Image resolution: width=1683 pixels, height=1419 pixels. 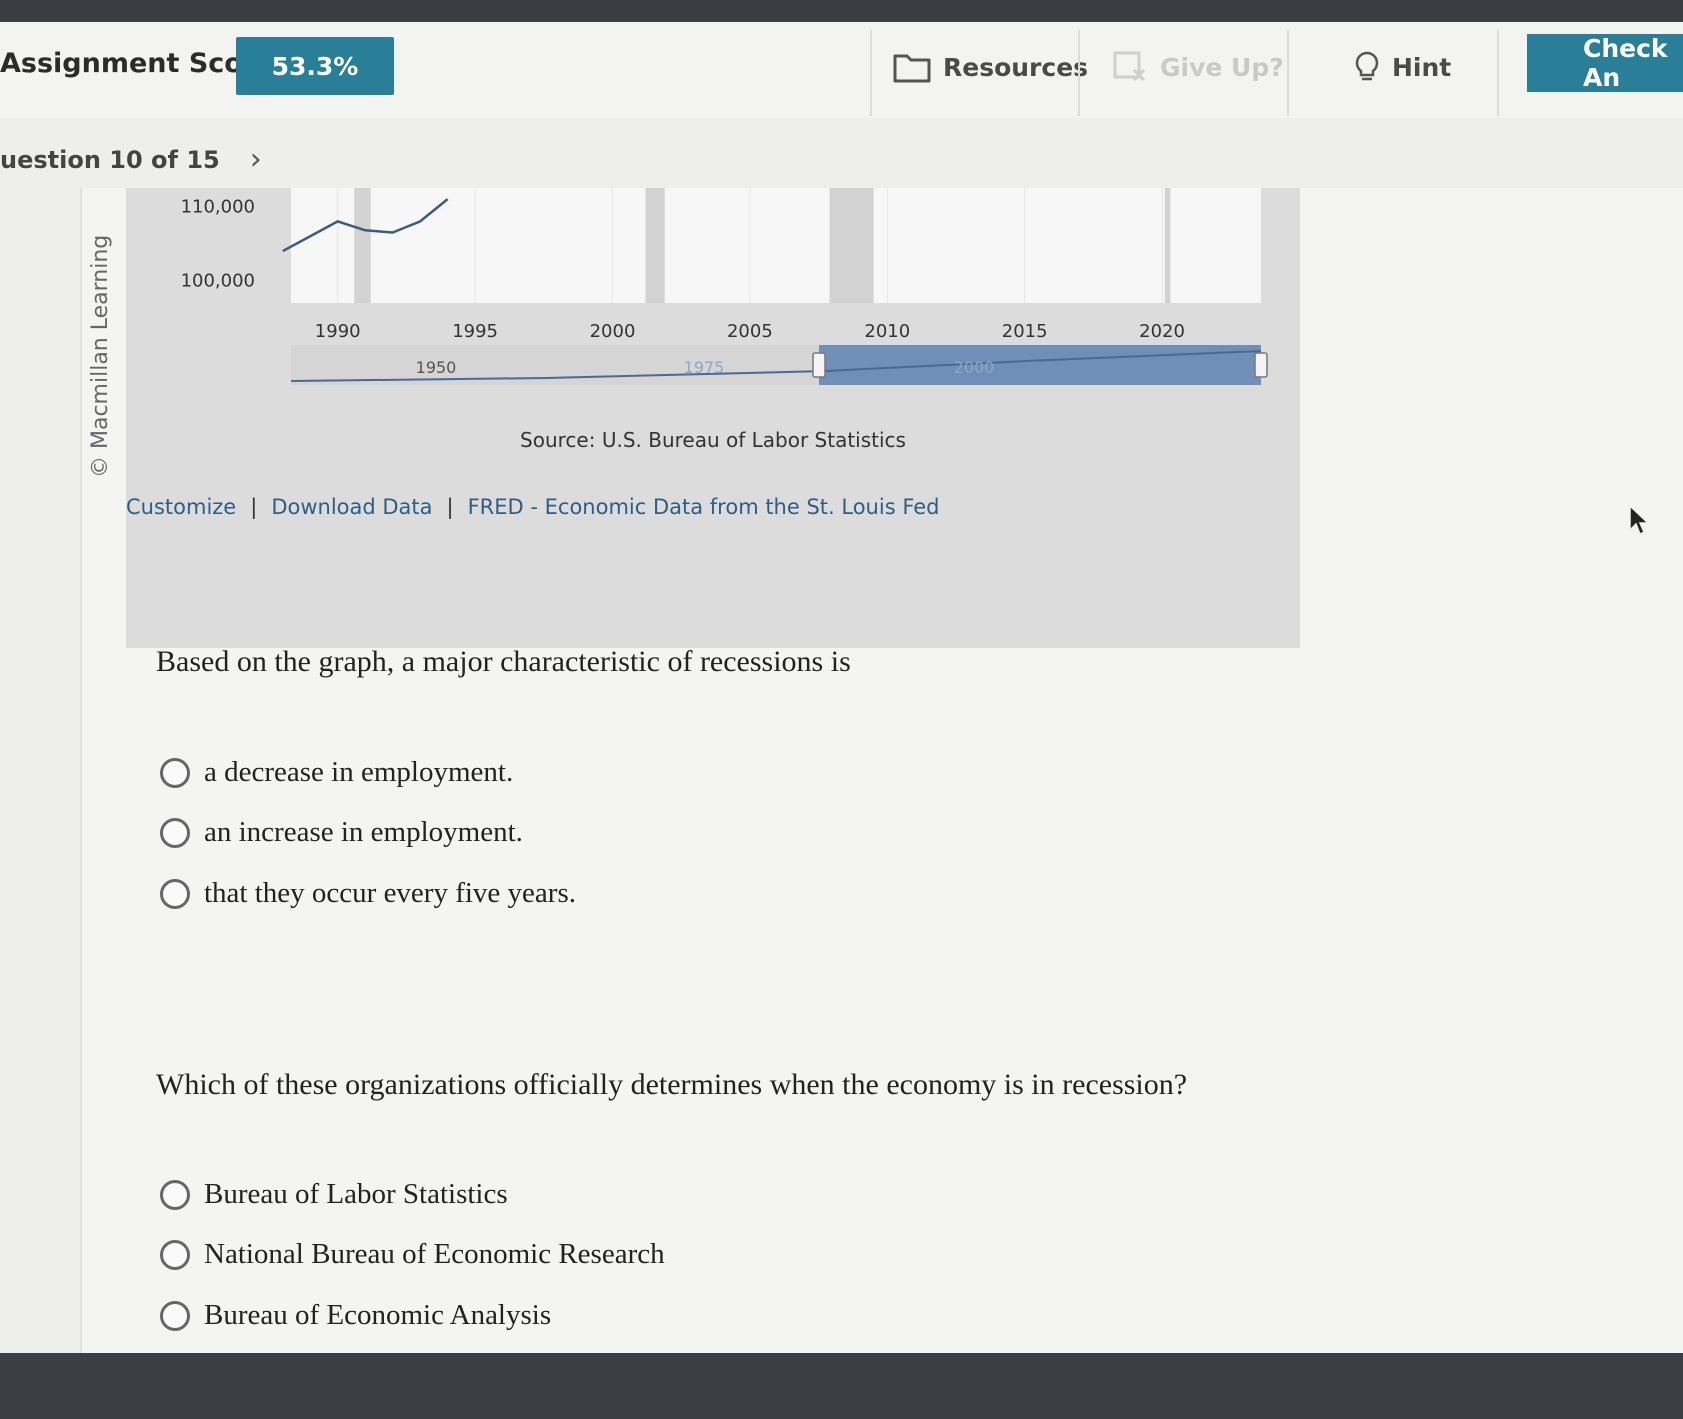 I want to click on folder-icon, so click(x=912, y=68).